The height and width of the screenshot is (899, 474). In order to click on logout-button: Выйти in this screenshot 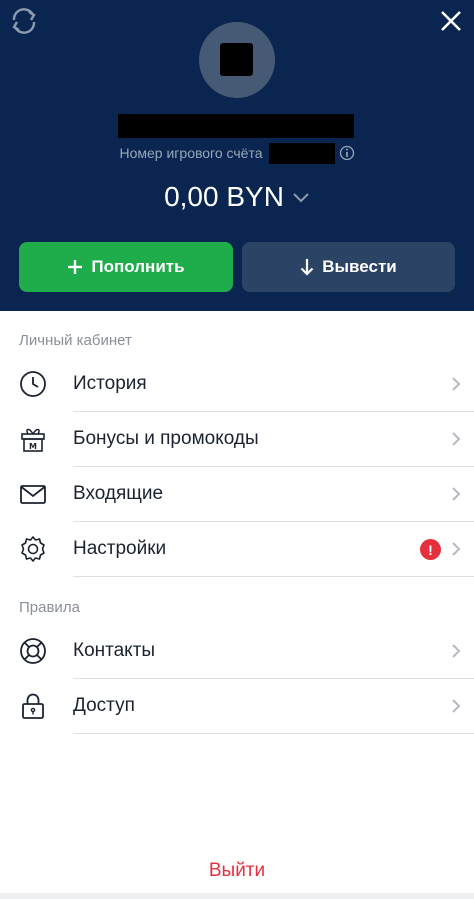, I will do `click(237, 871)`.